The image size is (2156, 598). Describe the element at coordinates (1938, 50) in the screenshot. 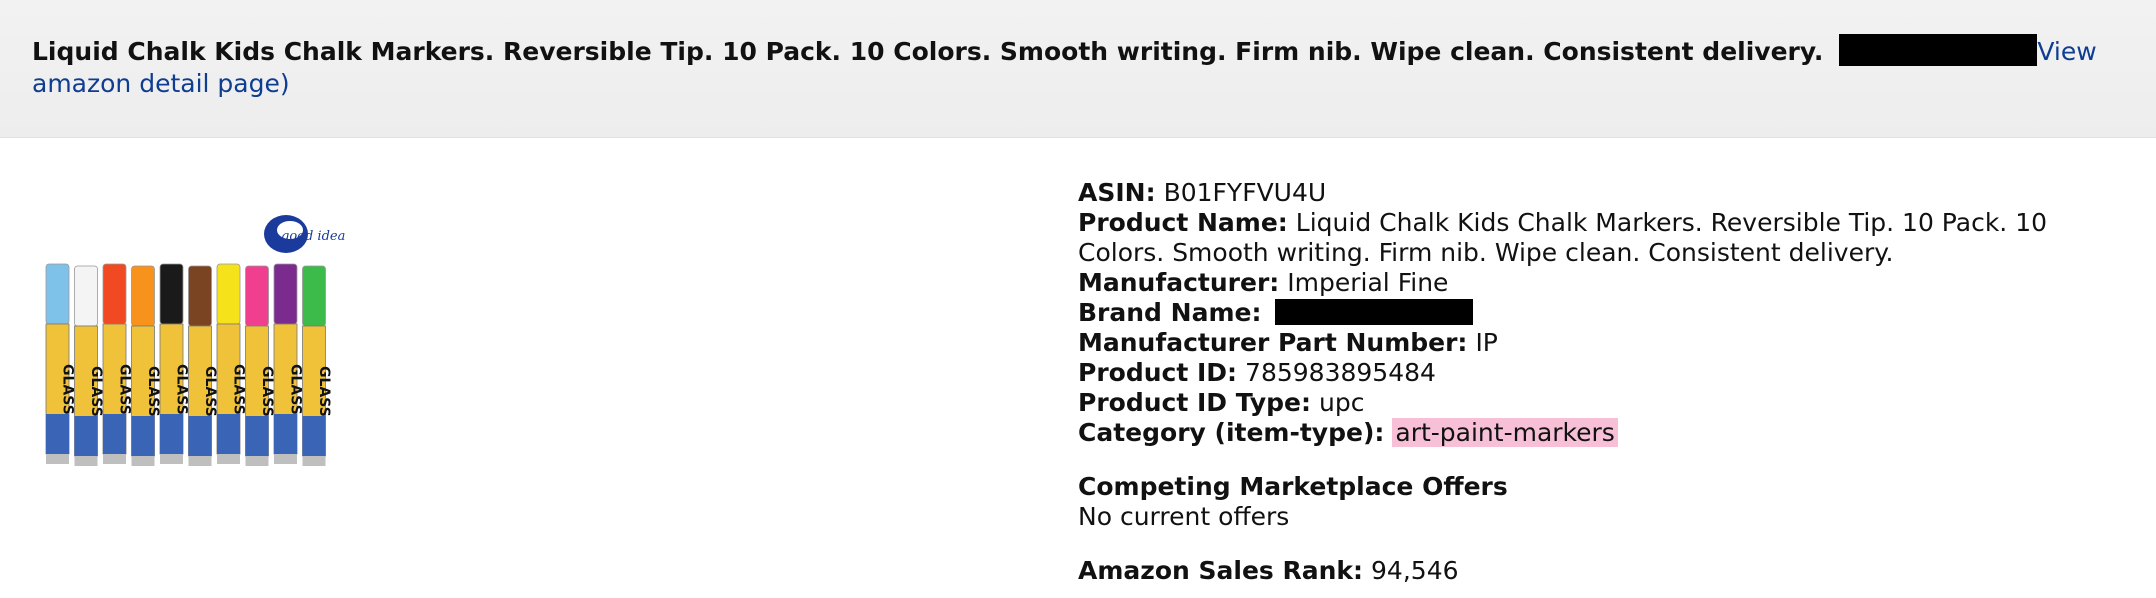

I see `redacted-block` at that location.